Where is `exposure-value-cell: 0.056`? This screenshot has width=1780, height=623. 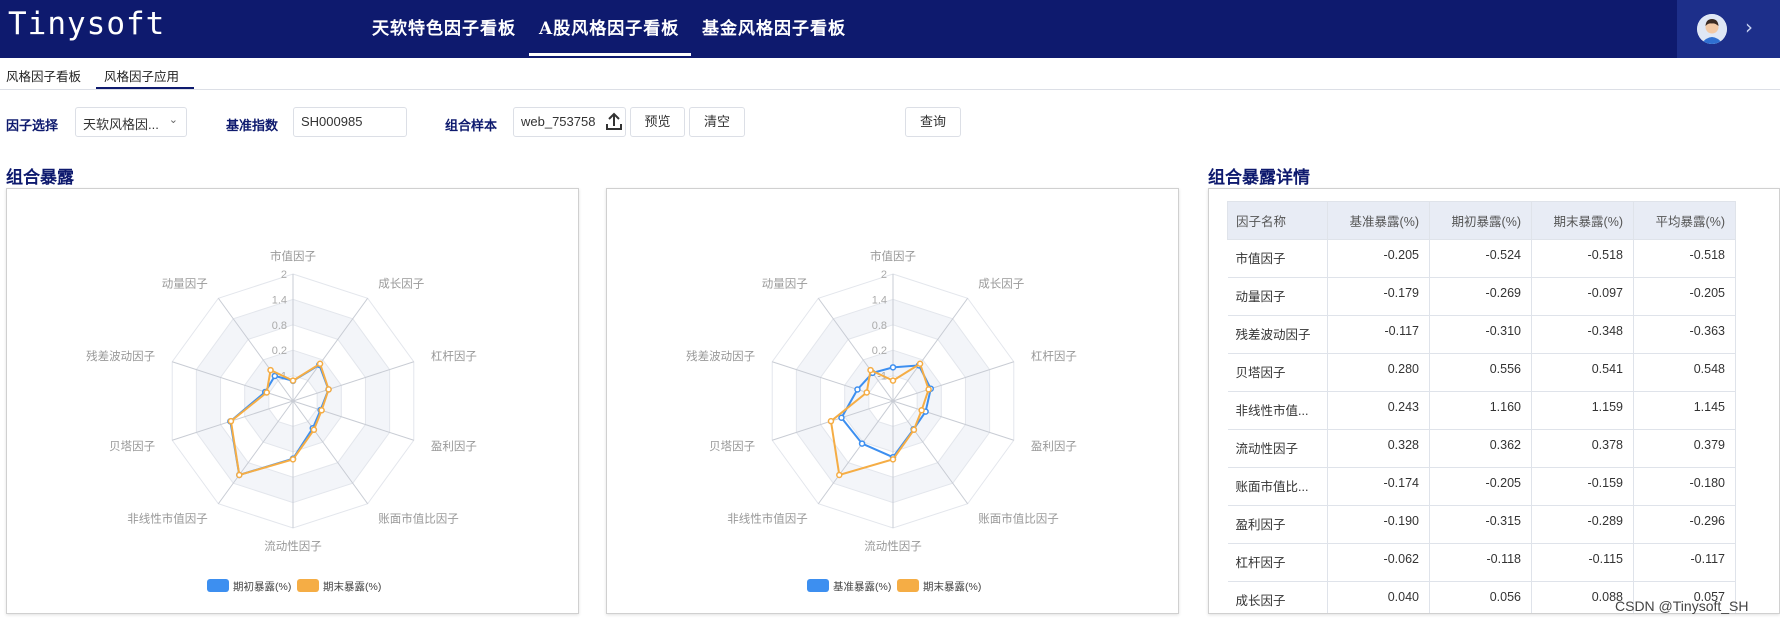 exposure-value-cell: 0.056 is located at coordinates (1480, 597).